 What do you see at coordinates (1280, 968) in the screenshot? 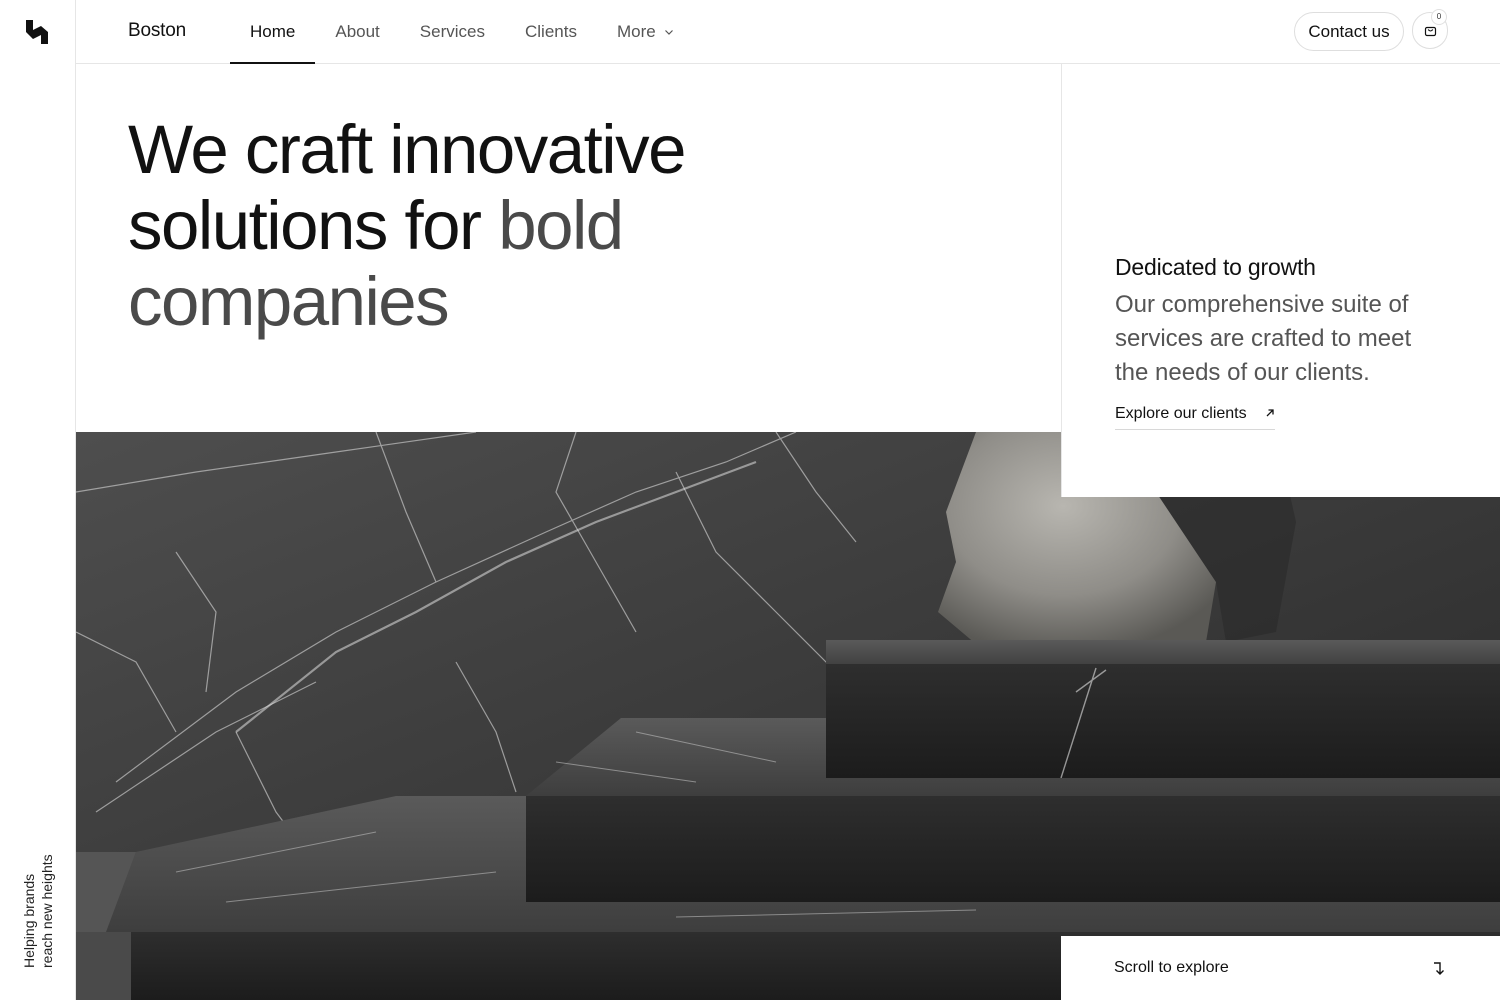
I see `scroll-cue: Scroll to explore` at bounding box center [1280, 968].